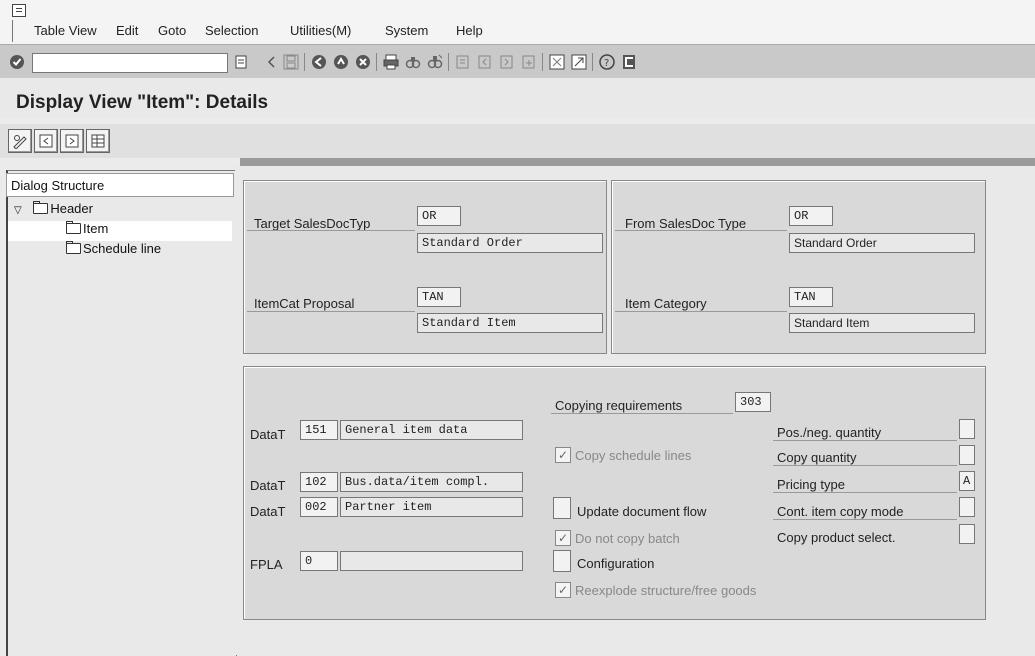 This screenshot has height=656, width=1035. I want to click on standard-toolbar: ?, so click(517, 62).